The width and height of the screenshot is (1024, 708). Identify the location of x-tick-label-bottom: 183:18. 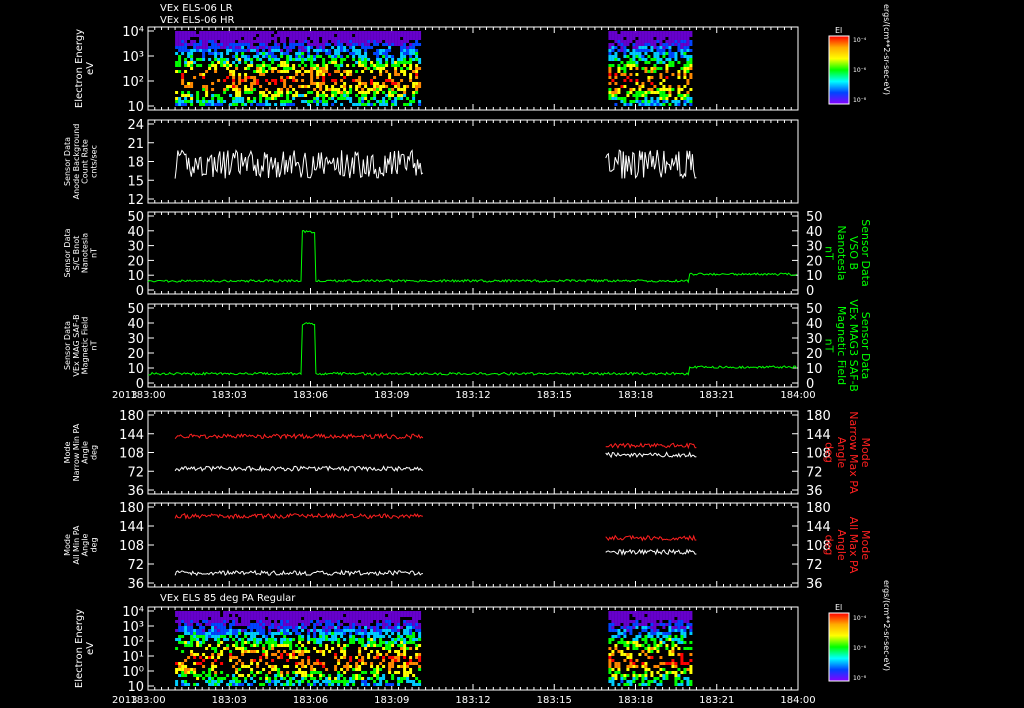
(635, 700).